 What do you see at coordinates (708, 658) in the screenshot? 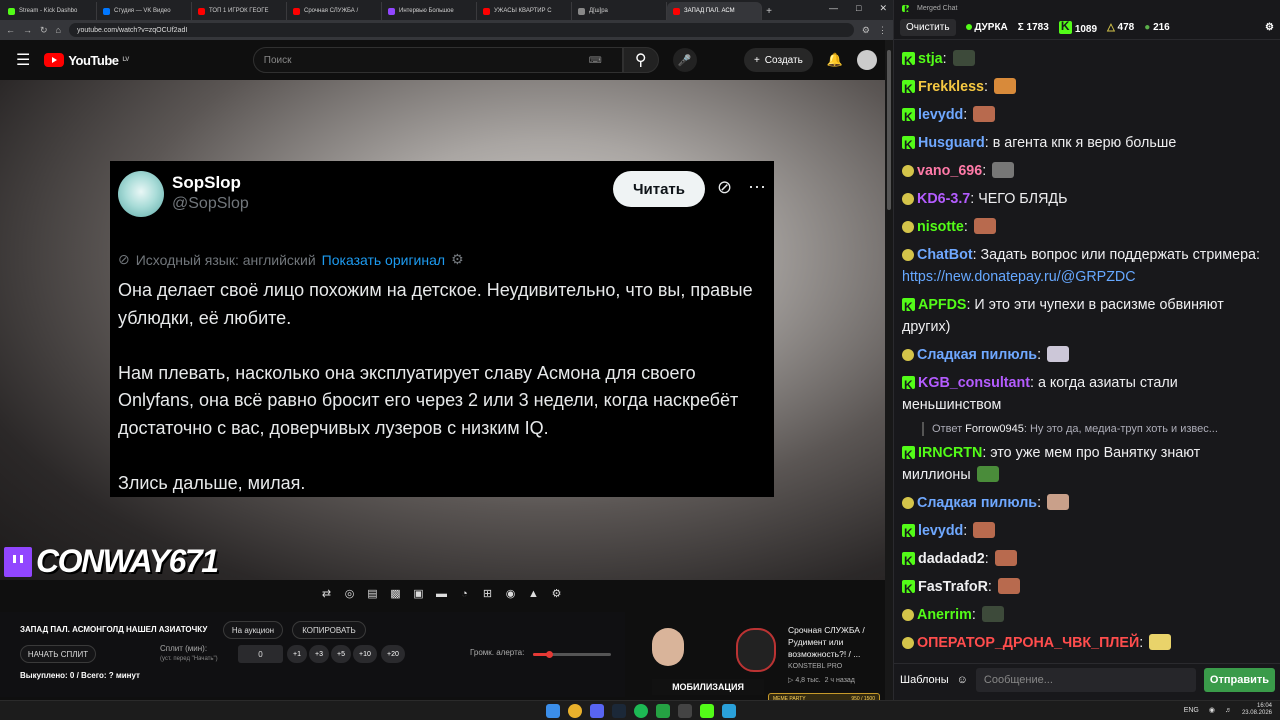
I see `video-thumbnail: МОБИЛИЗАЦИЯ` at bounding box center [708, 658].